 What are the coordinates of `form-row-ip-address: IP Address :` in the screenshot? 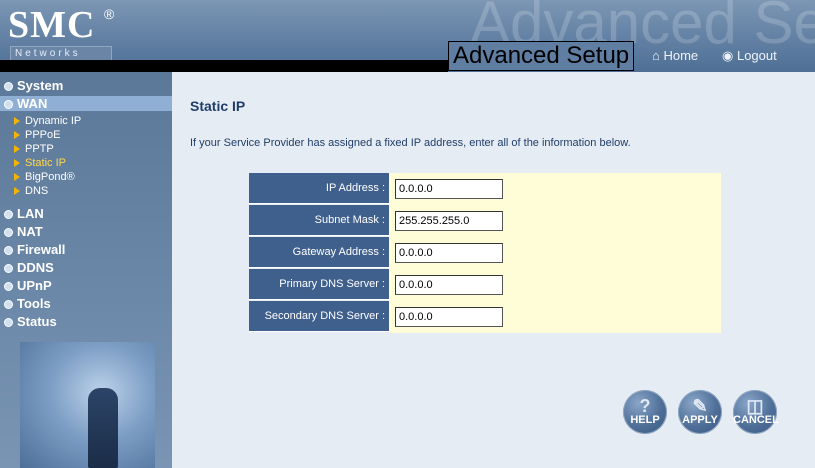 It's located at (485, 189).